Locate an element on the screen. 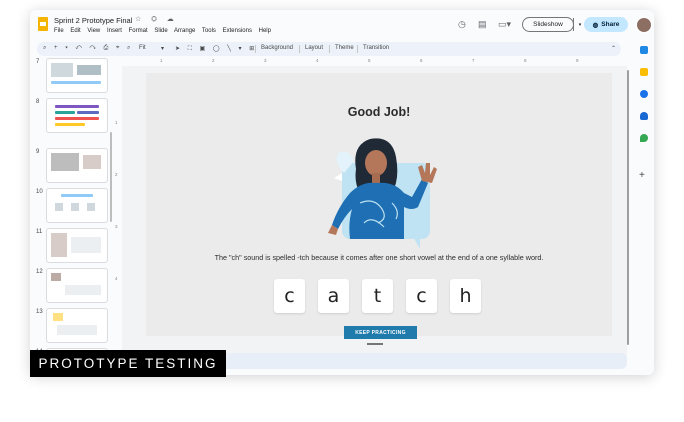 The image size is (684, 422). globe-icon: ◍ is located at coordinates (595, 25).